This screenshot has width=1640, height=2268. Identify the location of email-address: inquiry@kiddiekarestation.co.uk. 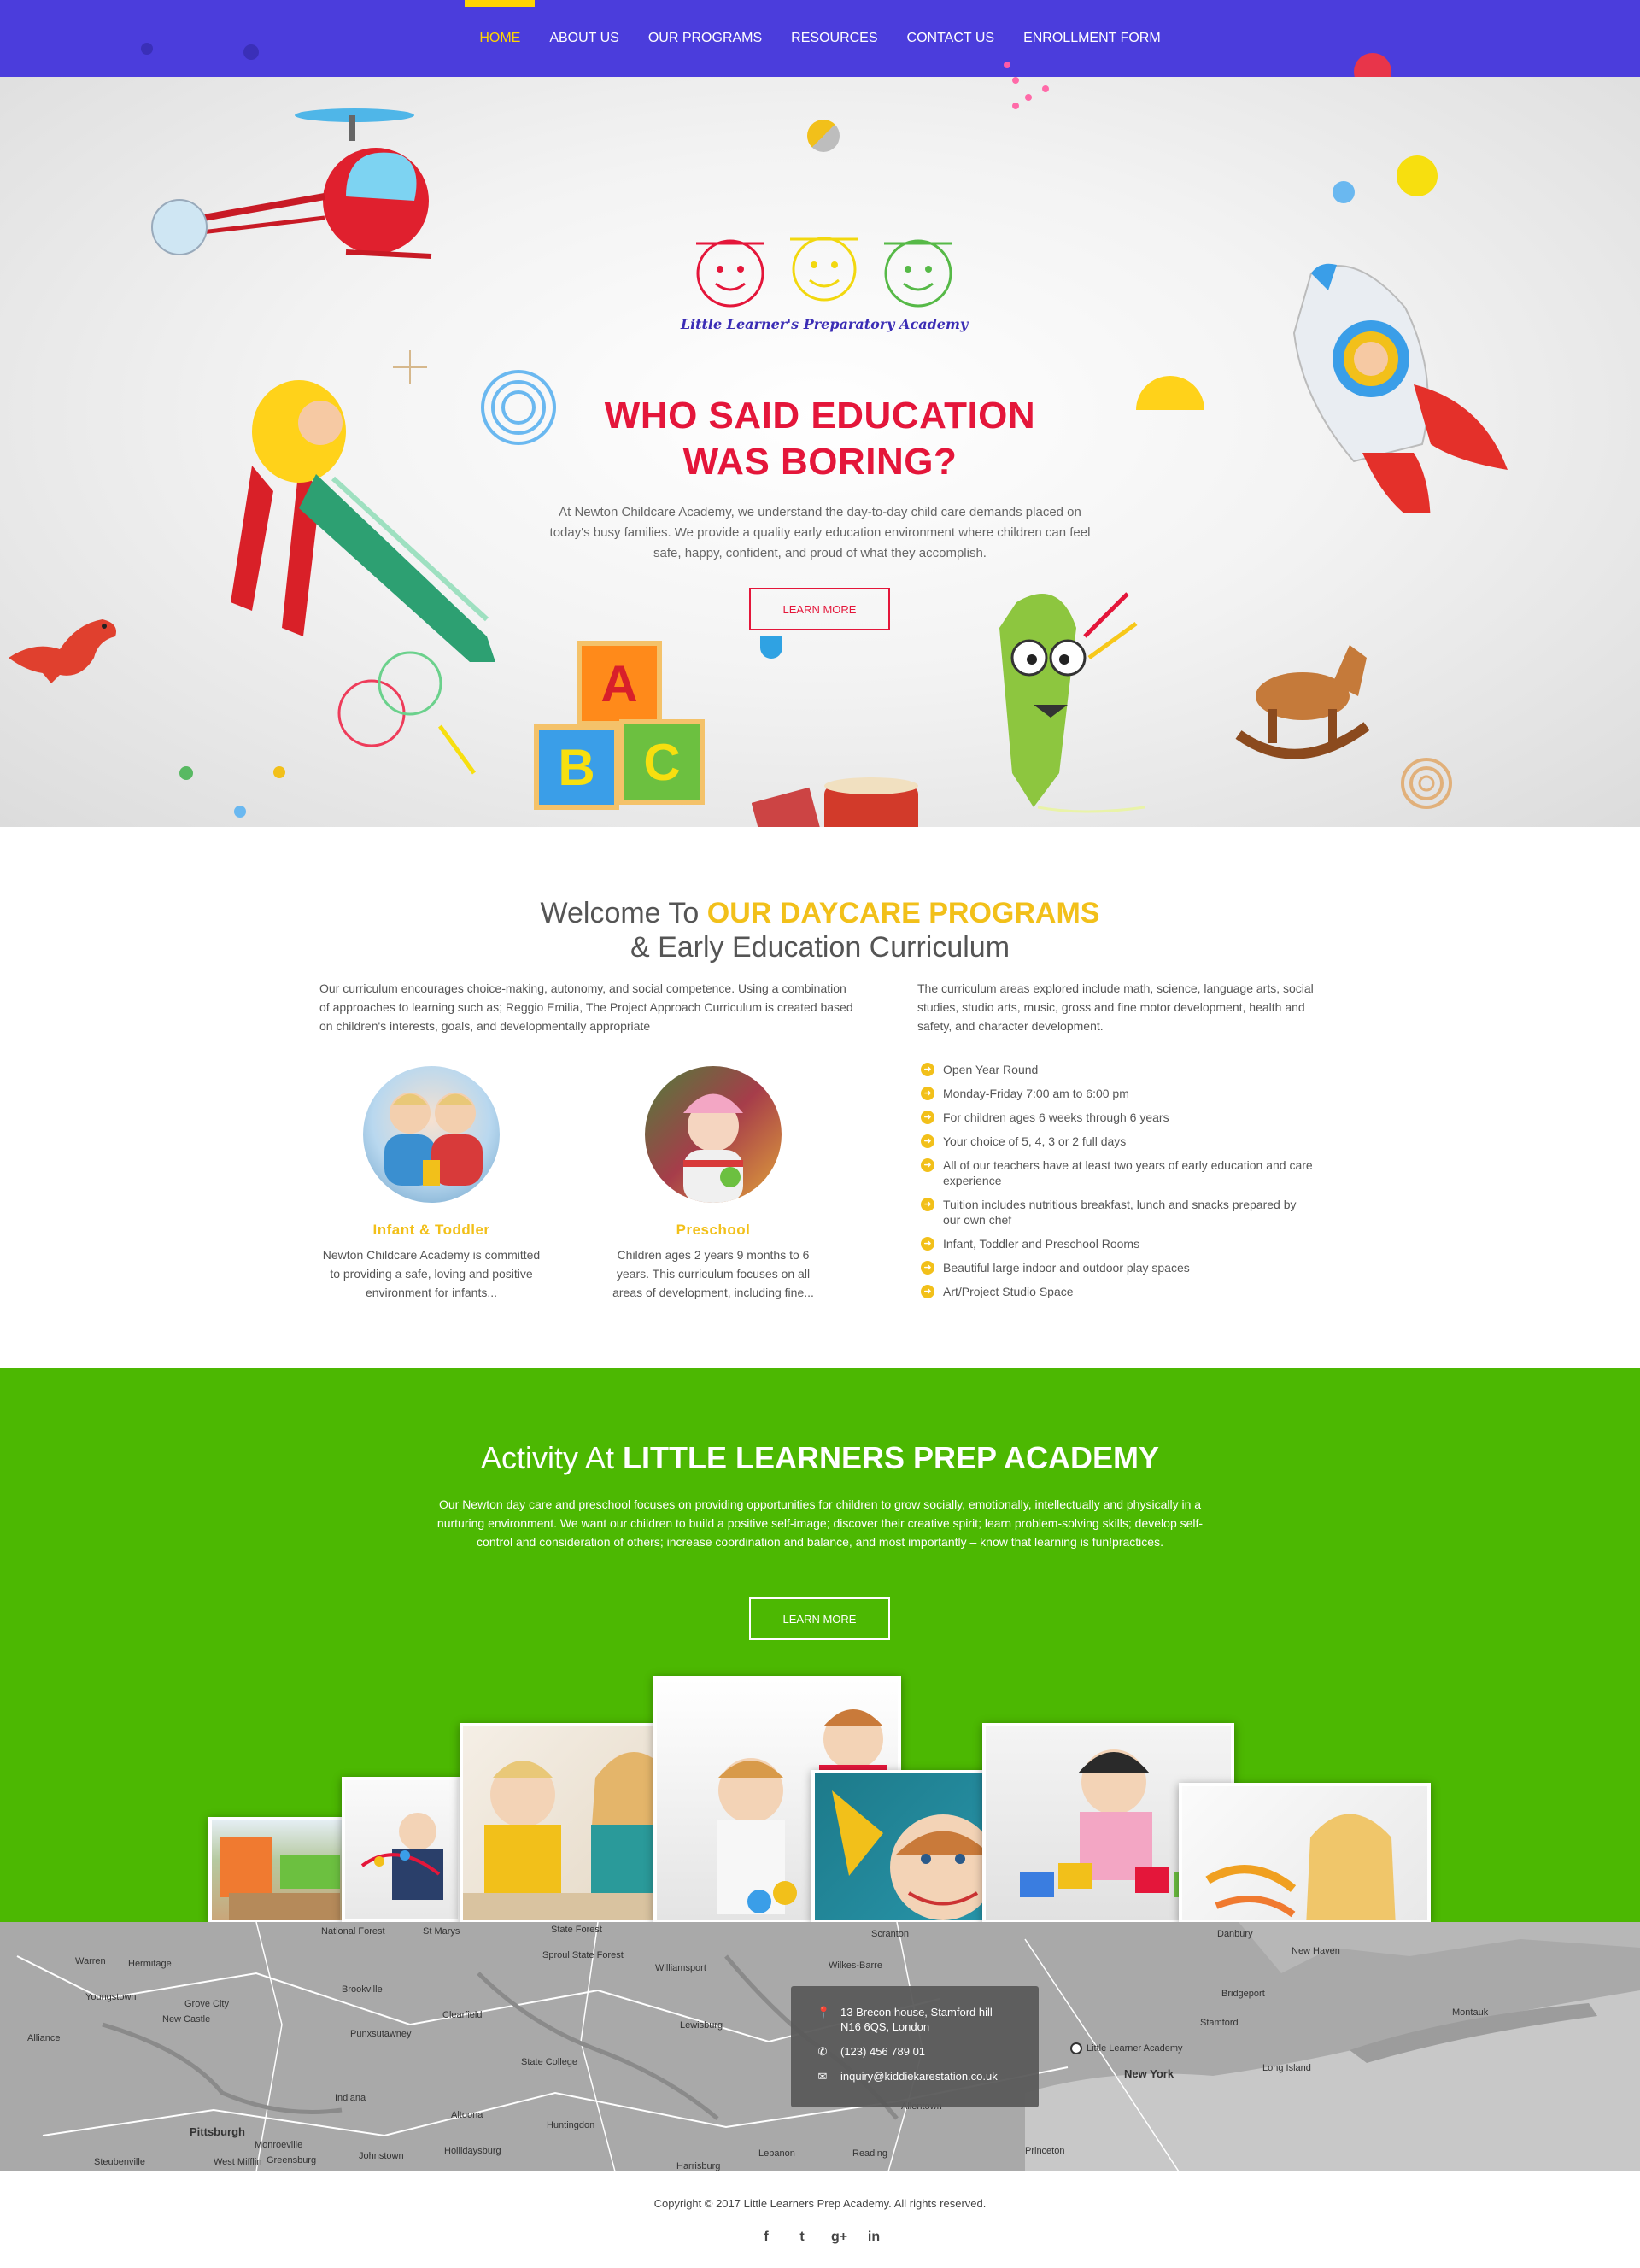
(919, 2076).